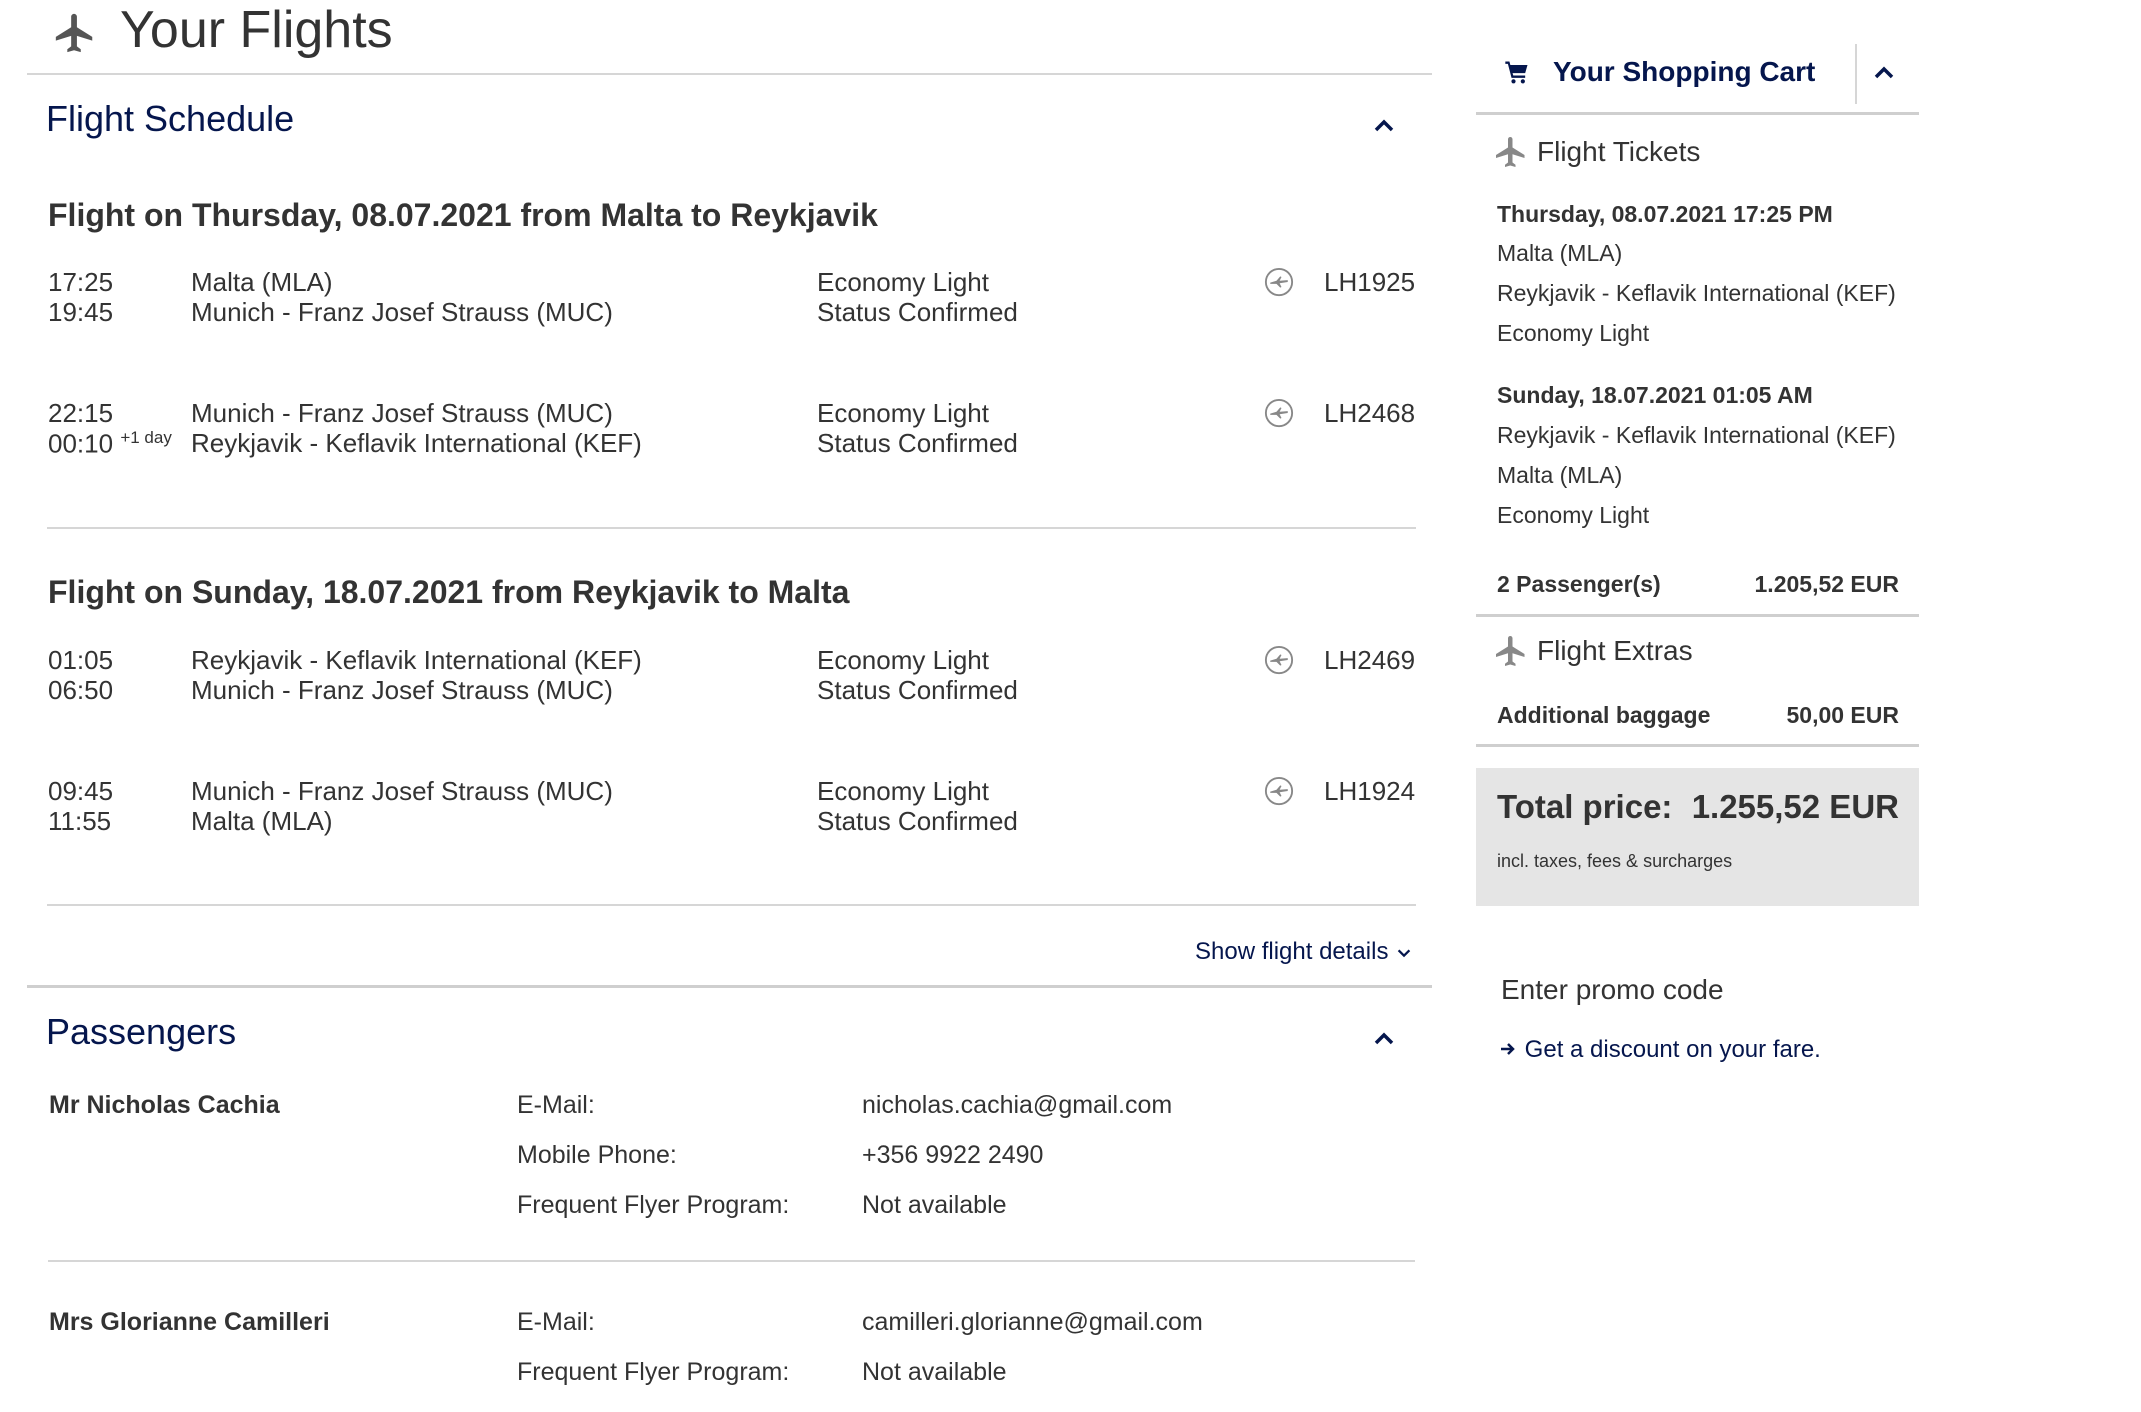 Image resolution: width=2141 pixels, height=1412 pixels. I want to click on outbound-from: Malta (MLA), so click(1560, 253).